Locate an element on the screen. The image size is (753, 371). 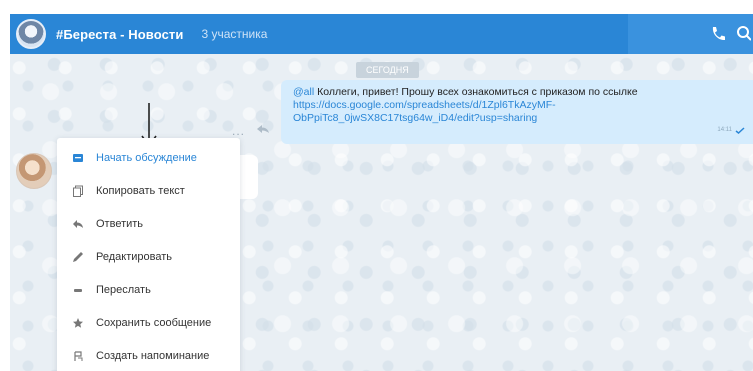
menu-item-reply: Ответить is located at coordinates (148, 224).